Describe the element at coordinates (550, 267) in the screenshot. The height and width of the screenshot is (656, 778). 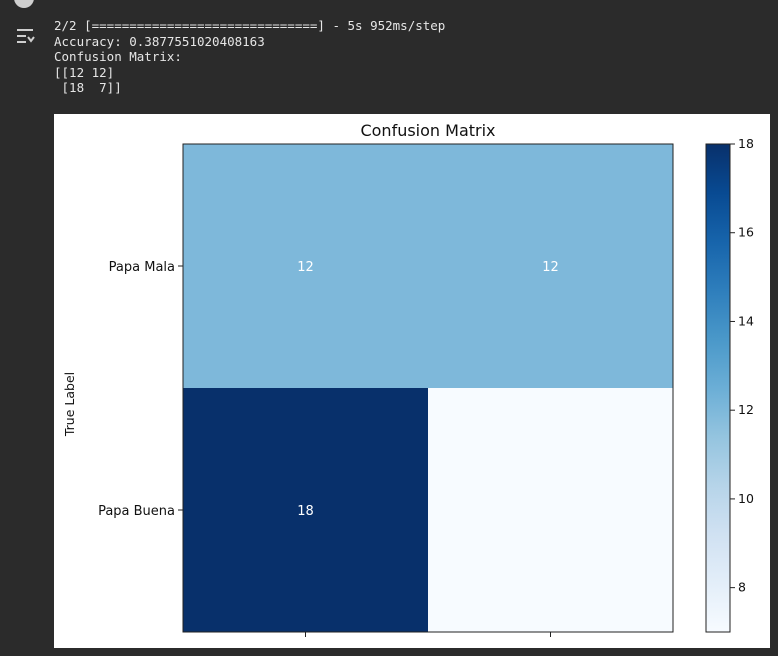
I see `cell-value-label-r0-c1: 12` at that location.